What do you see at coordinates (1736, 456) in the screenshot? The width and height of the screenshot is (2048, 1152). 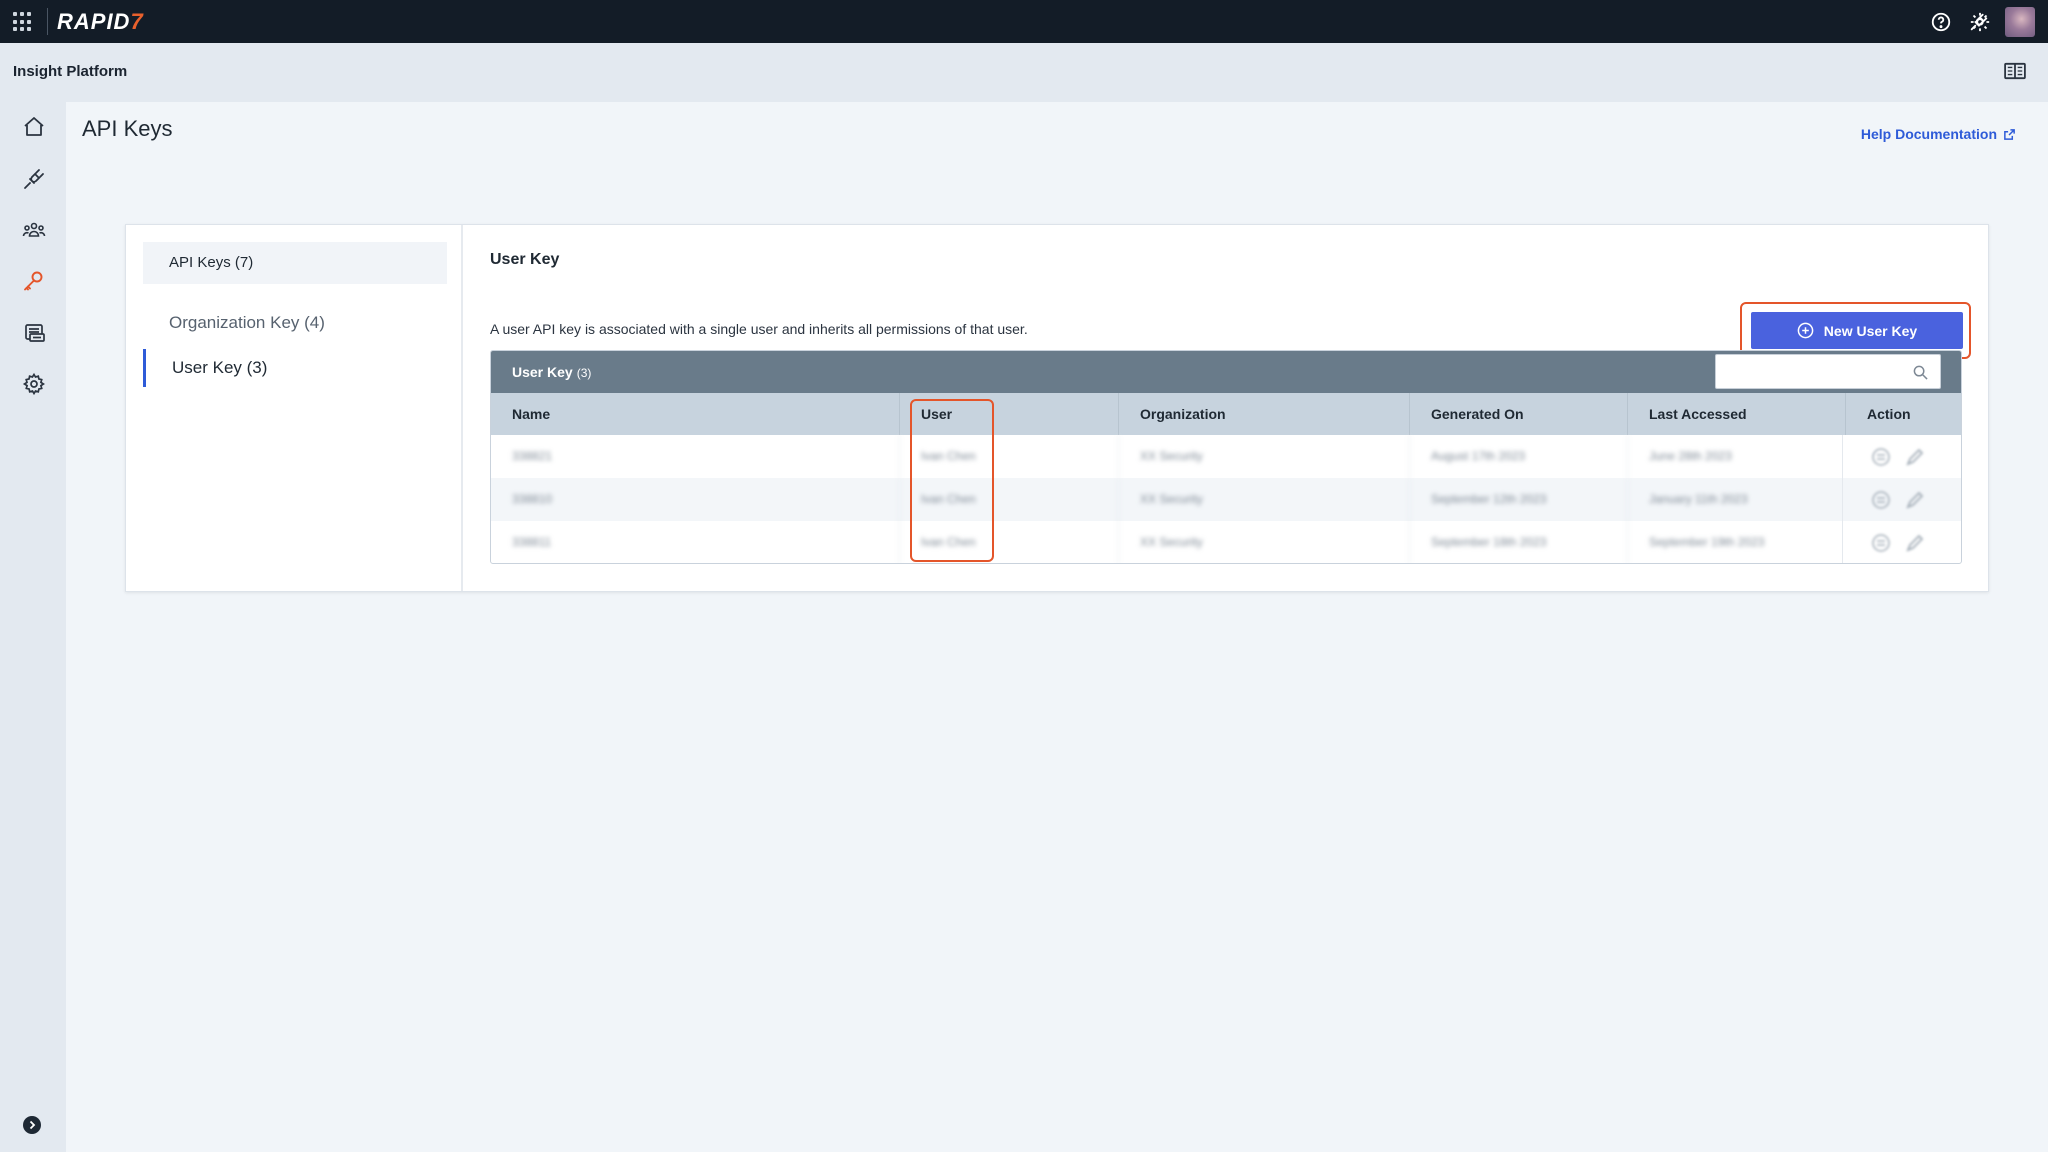 I see `cell-last-accessed: June 28th 2023` at bounding box center [1736, 456].